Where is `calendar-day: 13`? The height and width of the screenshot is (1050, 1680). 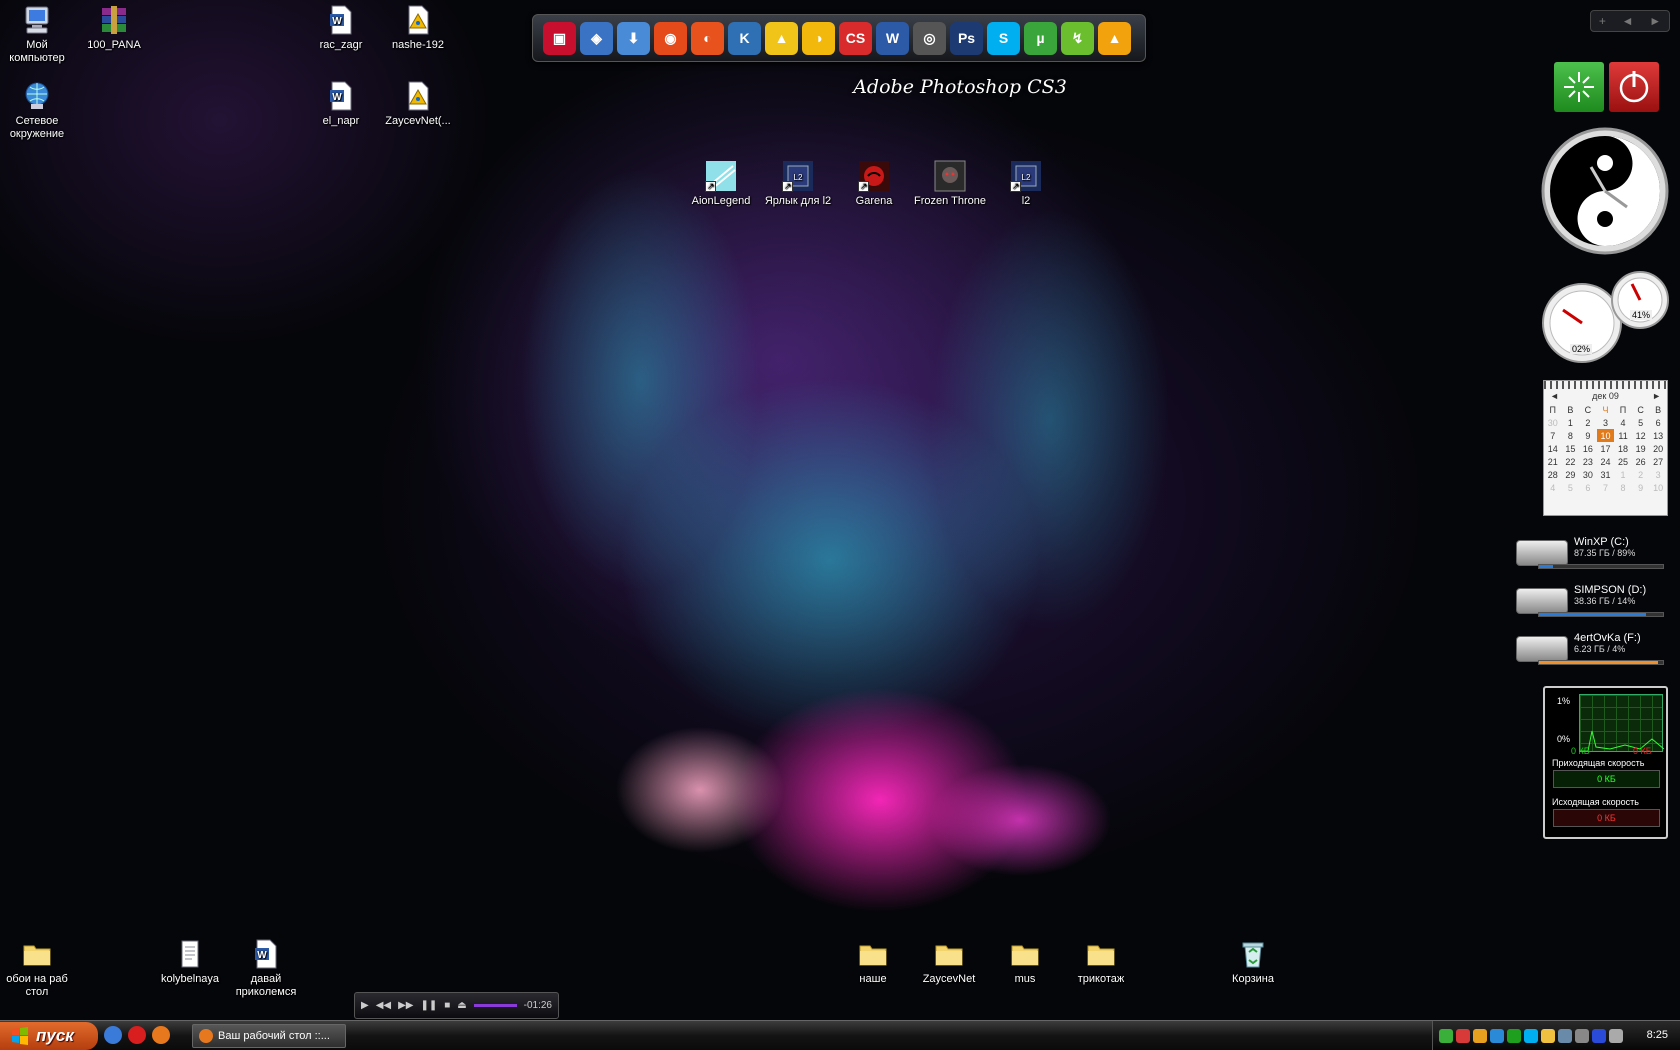
calendar-day: 13 is located at coordinates (1658, 435).